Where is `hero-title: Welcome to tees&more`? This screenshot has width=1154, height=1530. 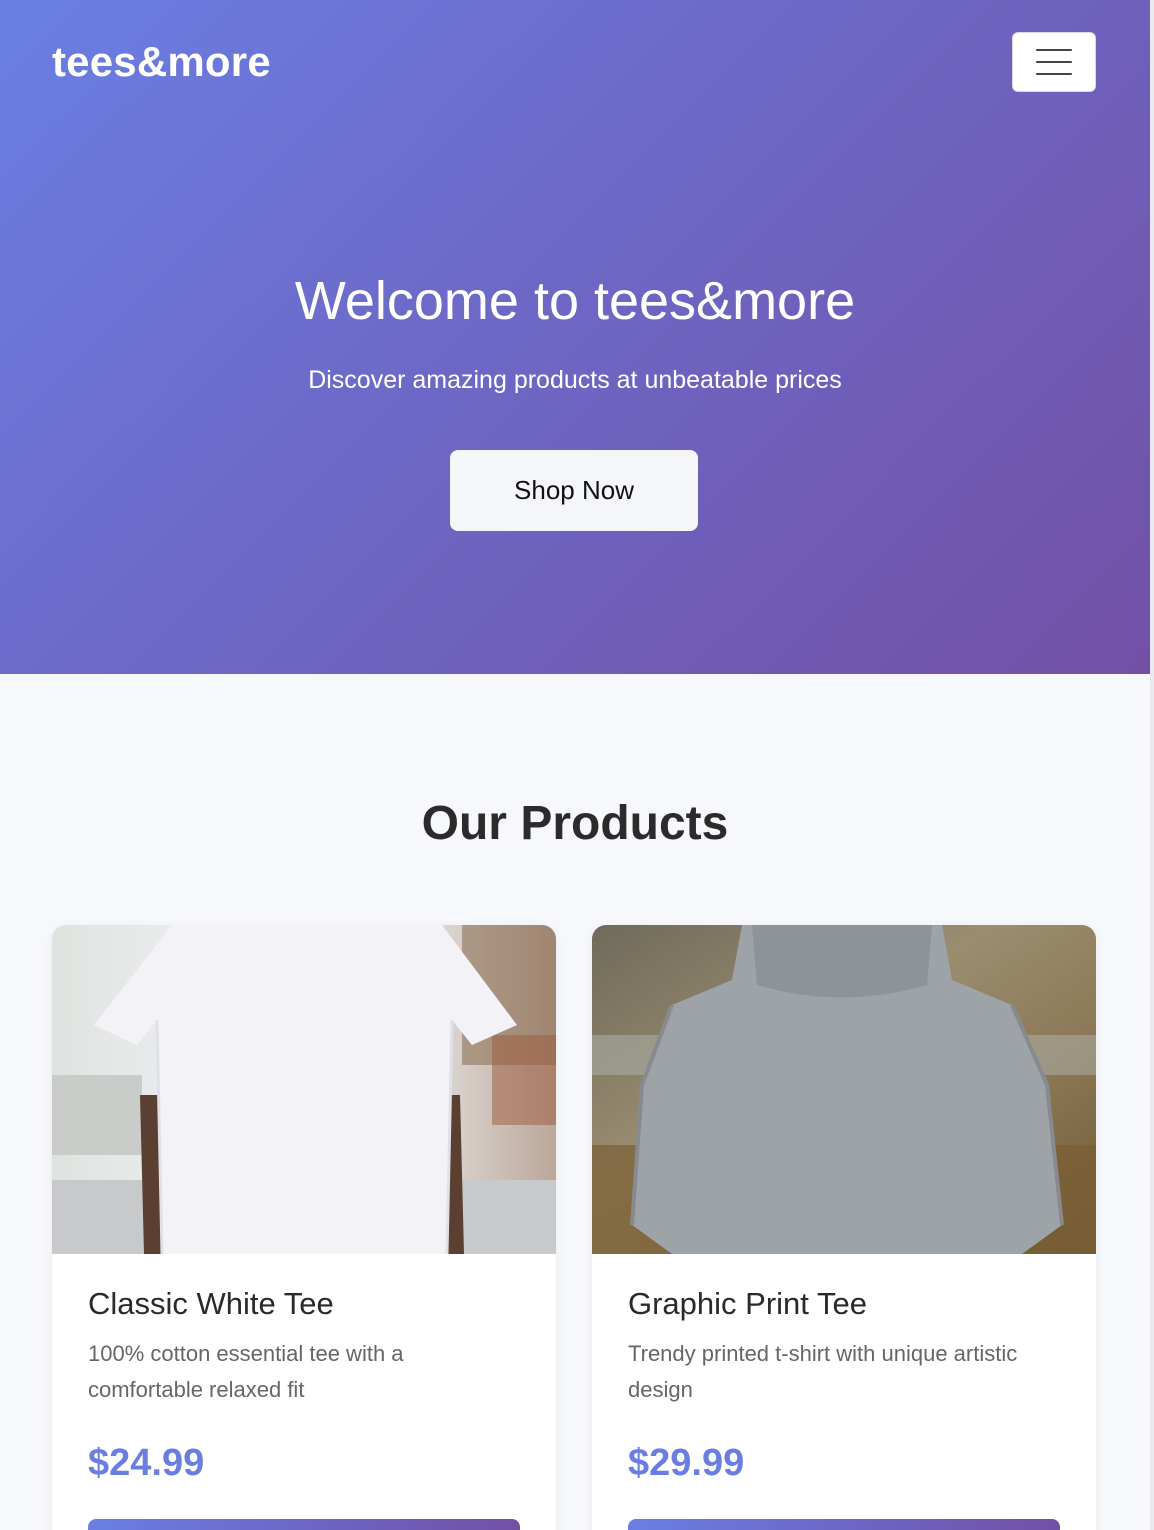
hero-title: Welcome to tees&more is located at coordinates (575, 301).